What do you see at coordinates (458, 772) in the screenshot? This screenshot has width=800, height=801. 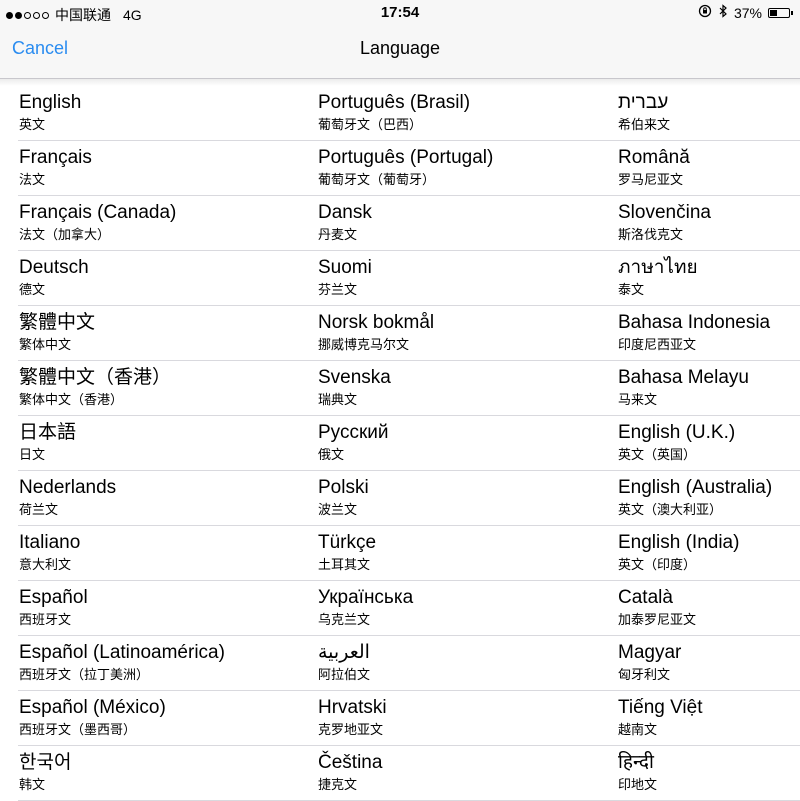 I see `language-option: Čeština 捷克文` at bounding box center [458, 772].